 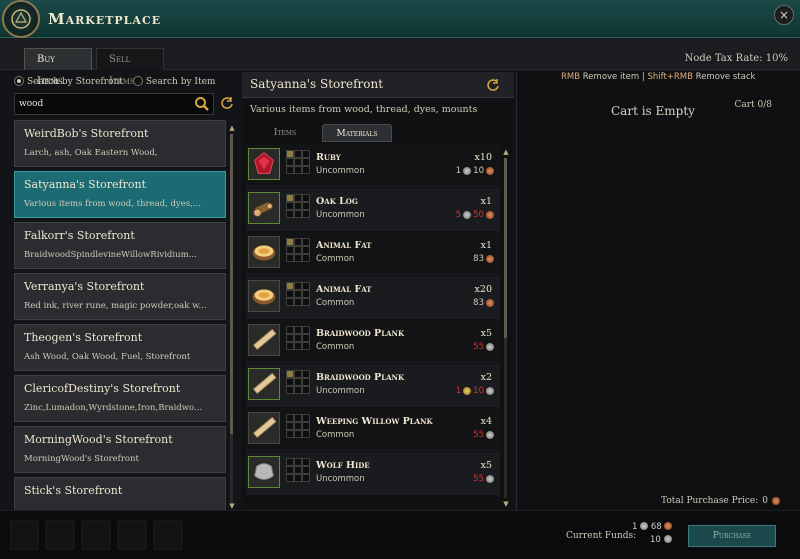 What do you see at coordinates (373, 473) in the screenshot?
I see `item-row: Wolf Hide Uncommon x5 55` at bounding box center [373, 473].